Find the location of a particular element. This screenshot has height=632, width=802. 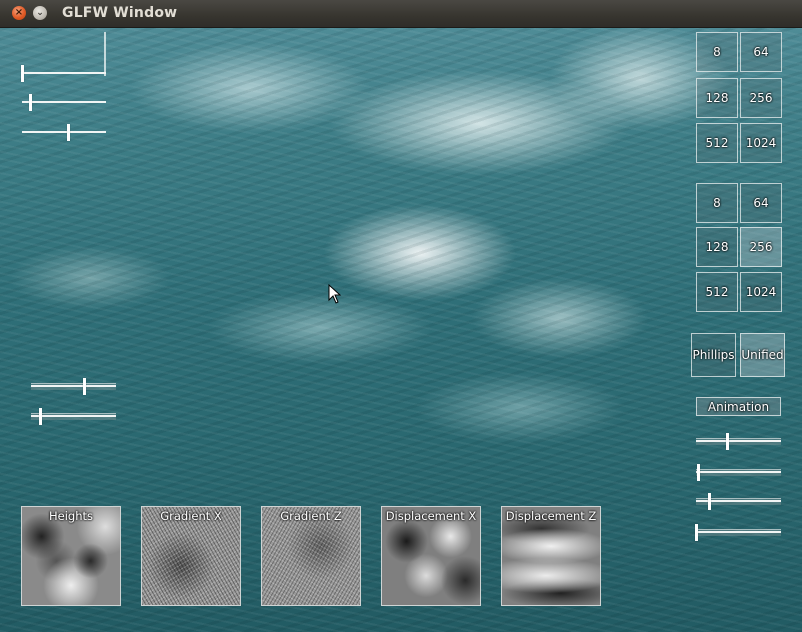

mouse-pointer-icon is located at coordinates (335, 294).